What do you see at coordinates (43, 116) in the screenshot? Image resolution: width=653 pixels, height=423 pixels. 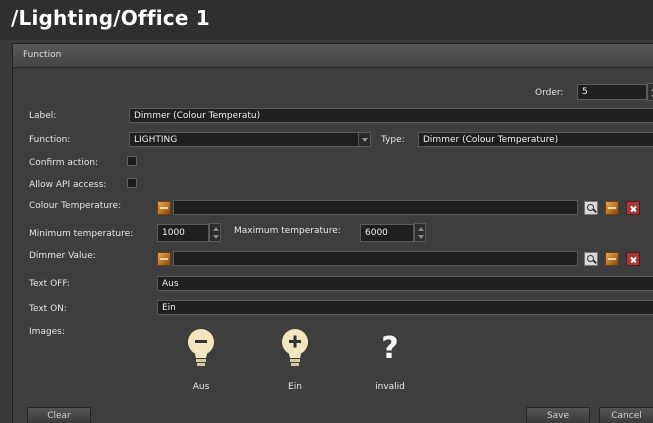 I see `label-field-label: Label:` at bounding box center [43, 116].